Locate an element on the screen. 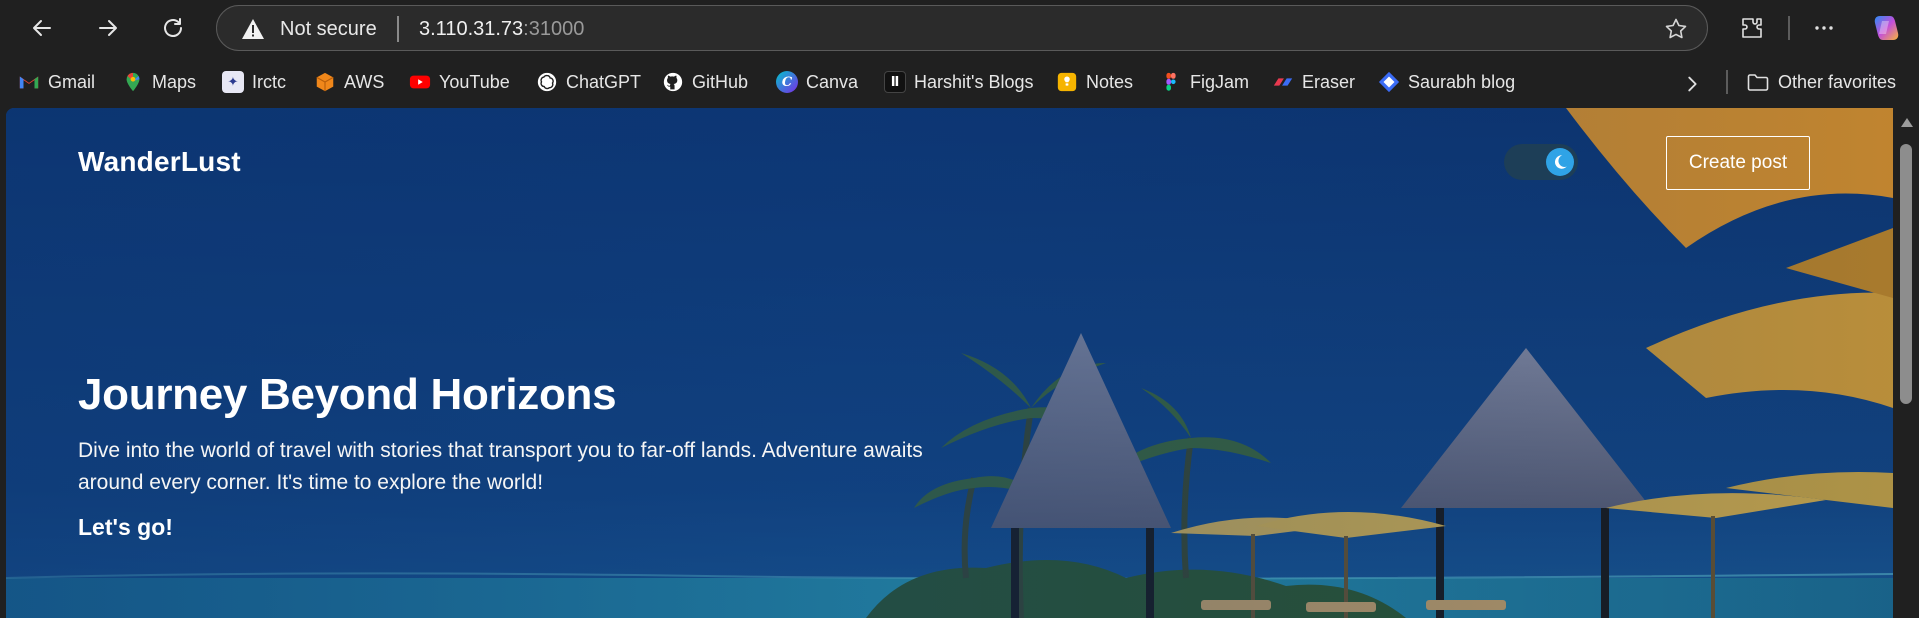 The width and height of the screenshot is (1919, 618). bookmark-label: Irctc is located at coordinates (269, 81).